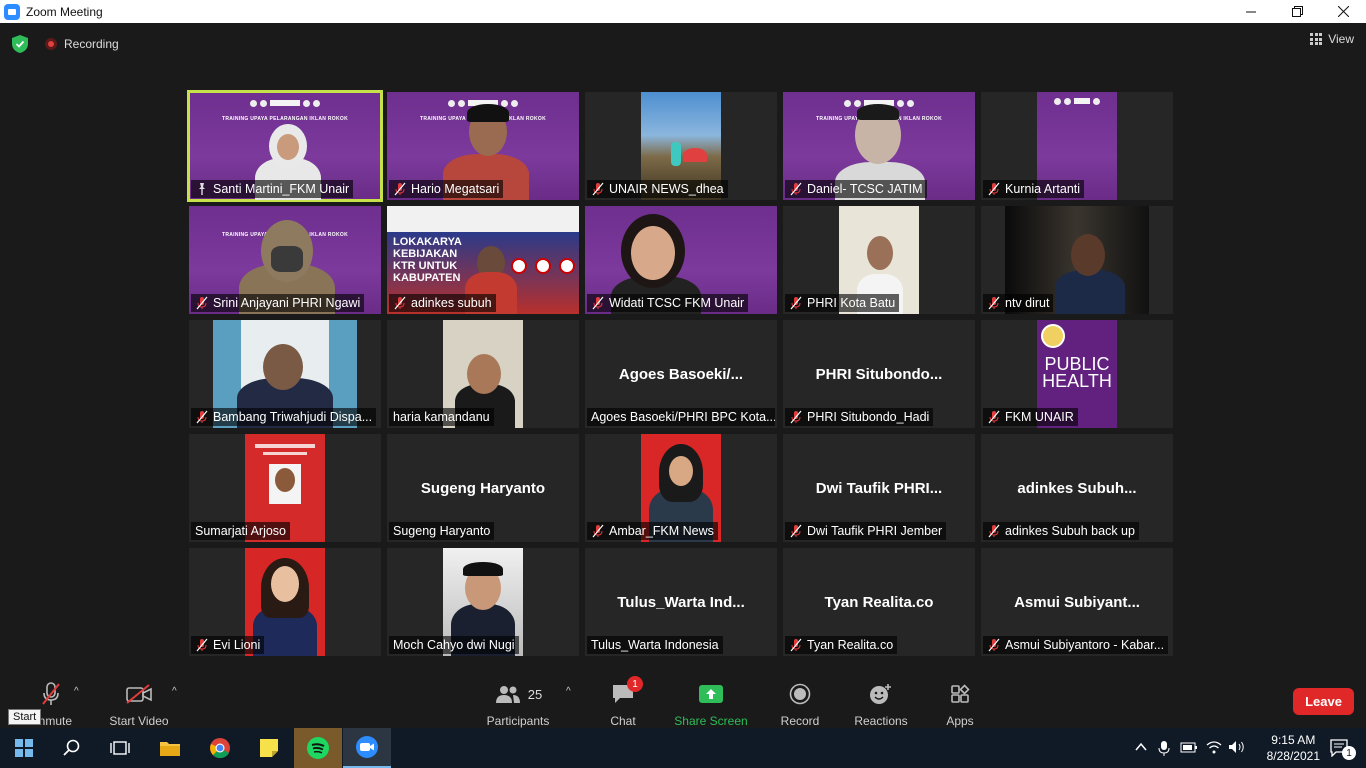 This screenshot has width=1366, height=768. What do you see at coordinates (683, 11) in the screenshot?
I see `title-bar: Zoom Meeting` at bounding box center [683, 11].